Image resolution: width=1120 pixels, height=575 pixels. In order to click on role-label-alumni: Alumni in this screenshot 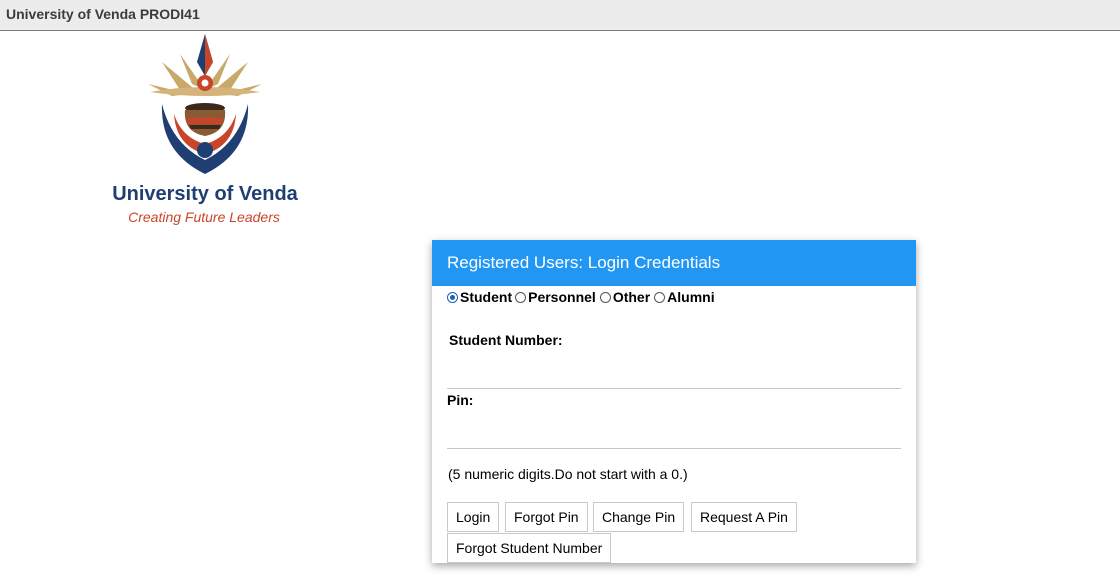, I will do `click(691, 297)`.